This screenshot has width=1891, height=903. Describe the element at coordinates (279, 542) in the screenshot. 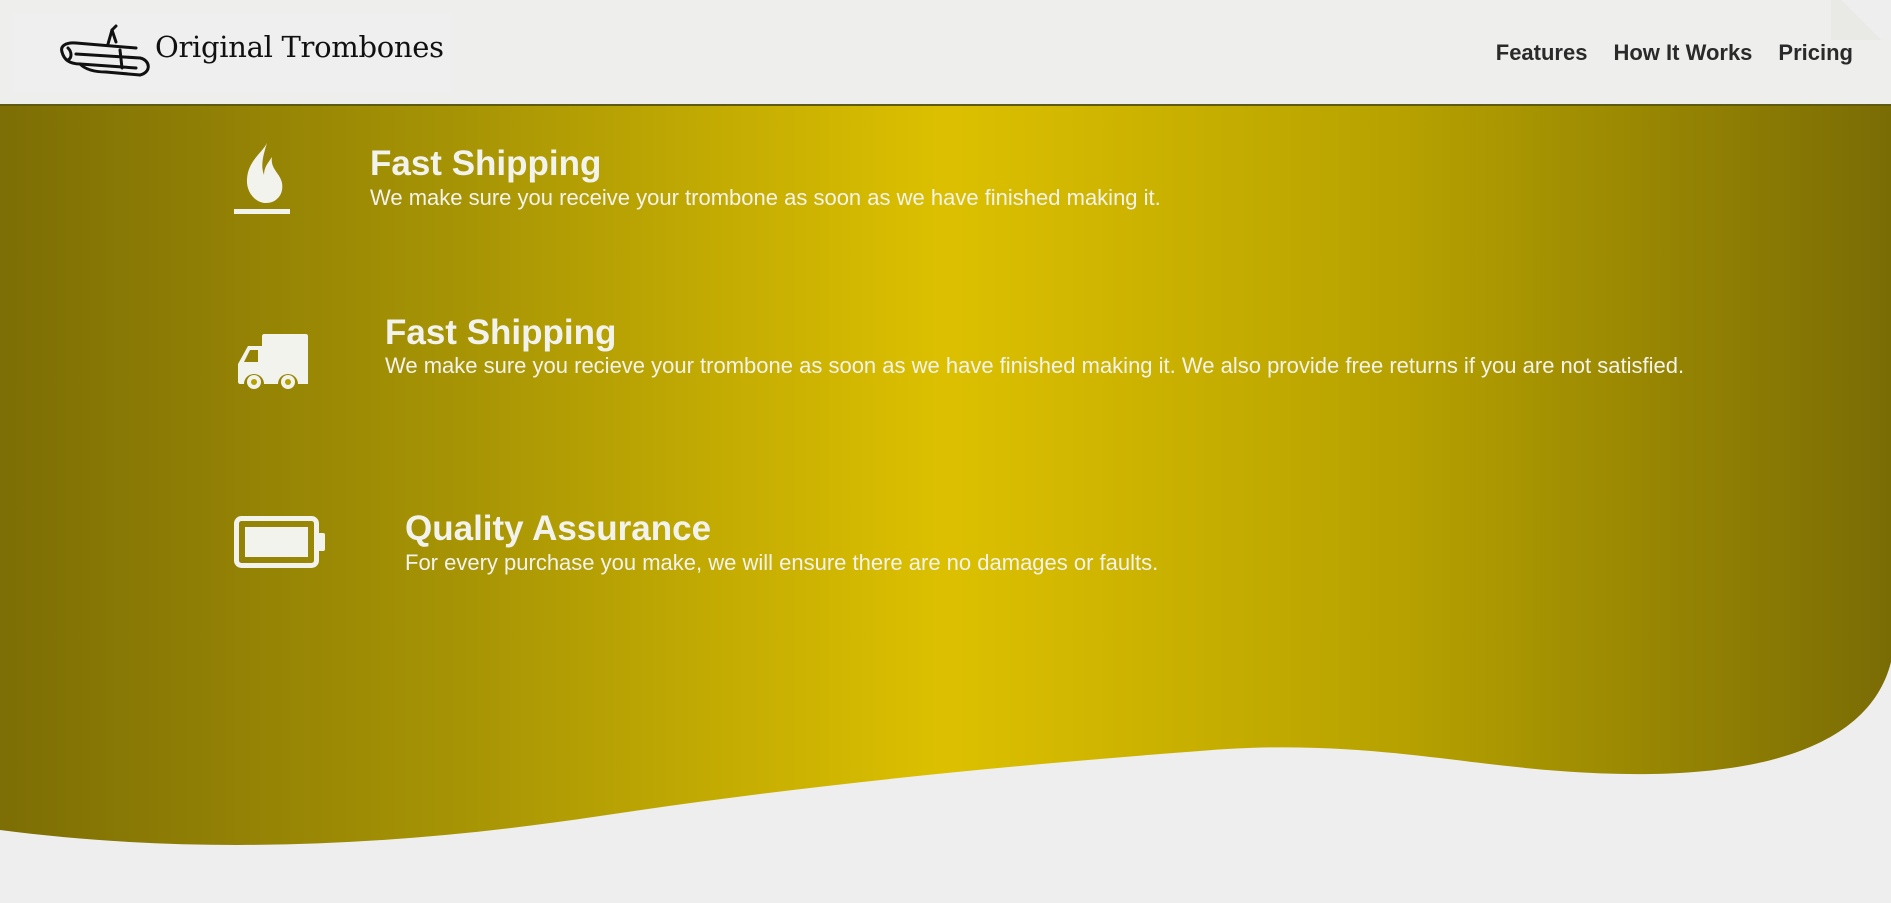

I see `battery-icon` at that location.